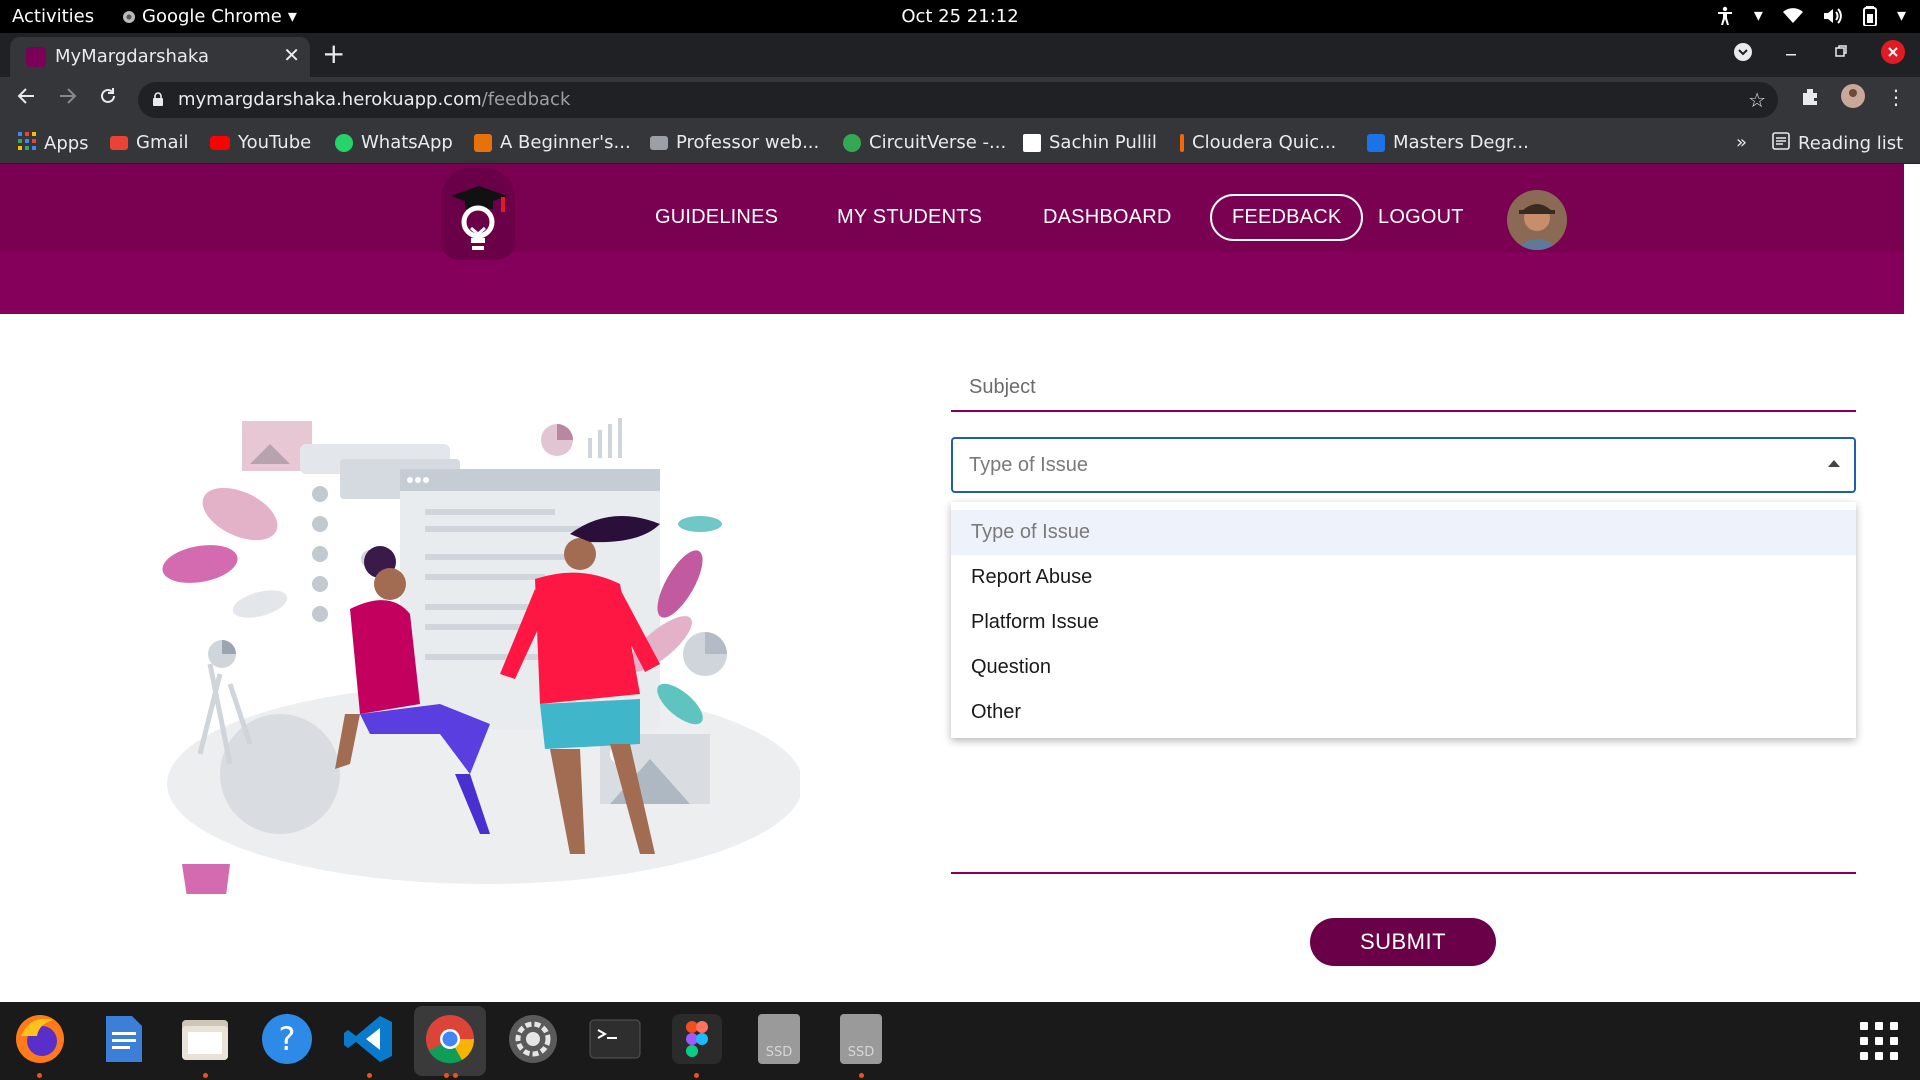 The height and width of the screenshot is (1080, 1920). I want to click on logo, so click(478, 214).